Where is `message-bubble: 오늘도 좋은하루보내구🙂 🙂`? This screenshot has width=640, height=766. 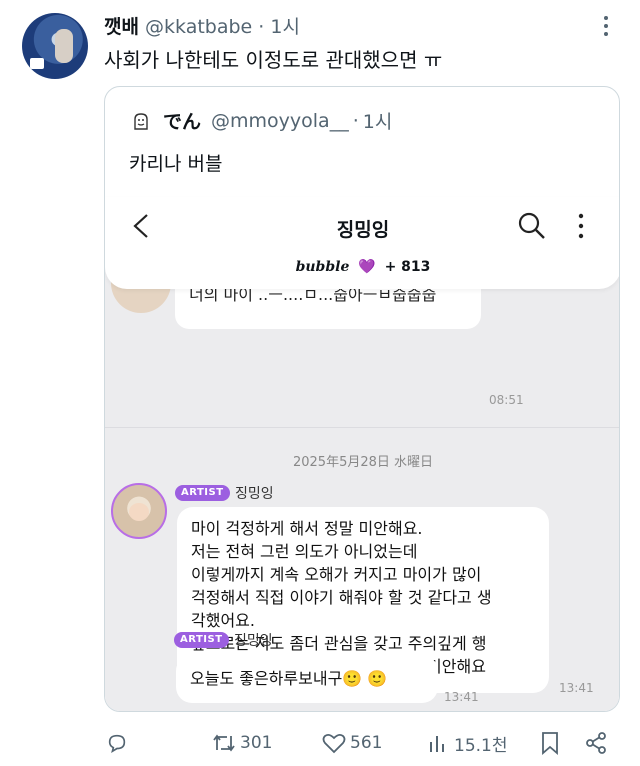
message-bubble: 오늘도 좋은하루보내구🙂 🙂 is located at coordinates (307, 679).